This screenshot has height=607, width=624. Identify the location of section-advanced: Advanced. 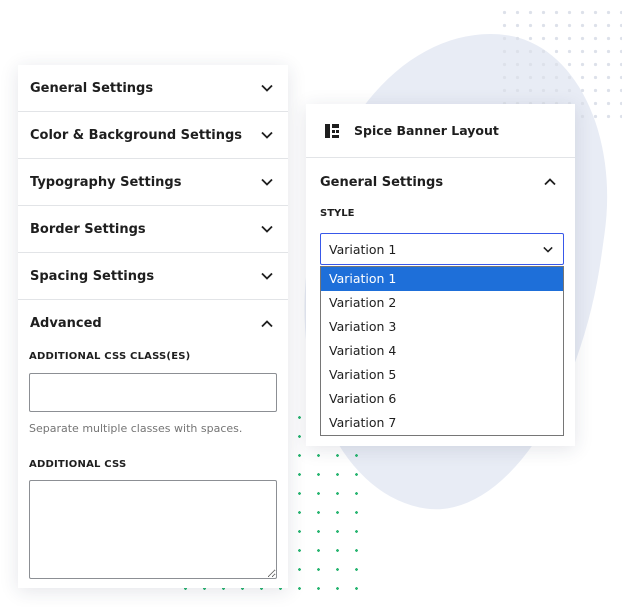
(153, 323).